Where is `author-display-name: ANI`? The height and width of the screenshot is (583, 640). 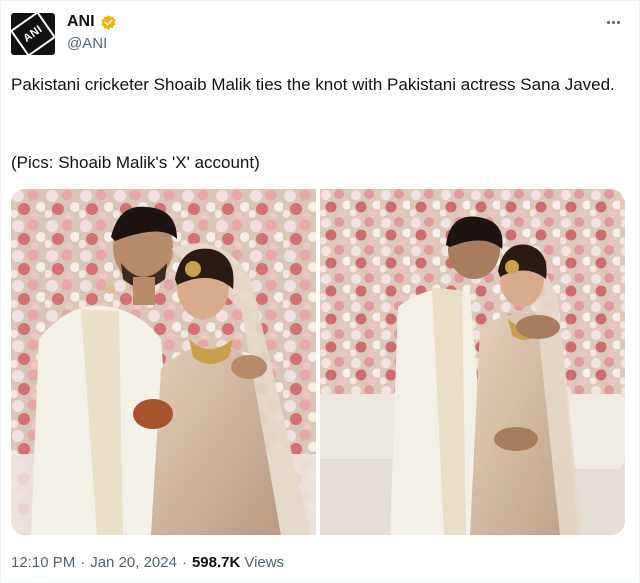 author-display-name: ANI is located at coordinates (81, 22).